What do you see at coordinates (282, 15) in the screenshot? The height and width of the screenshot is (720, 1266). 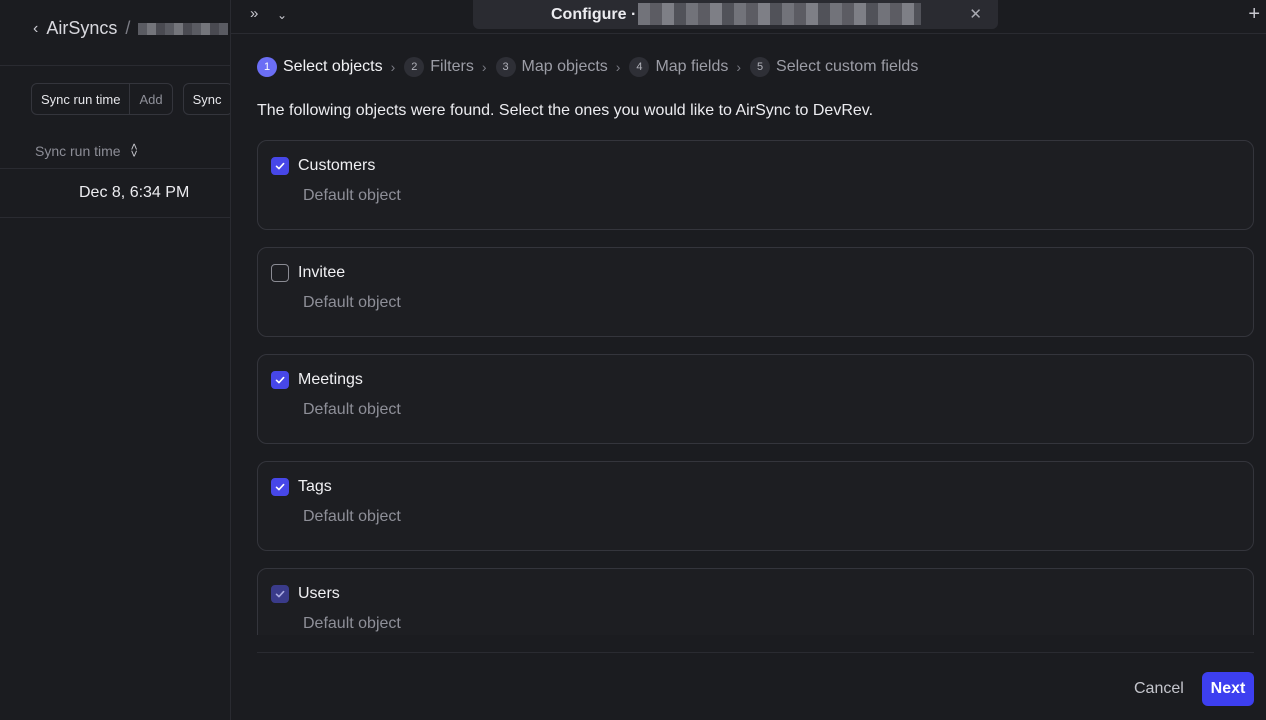 I see `chevron-down-icon: ⌄` at bounding box center [282, 15].